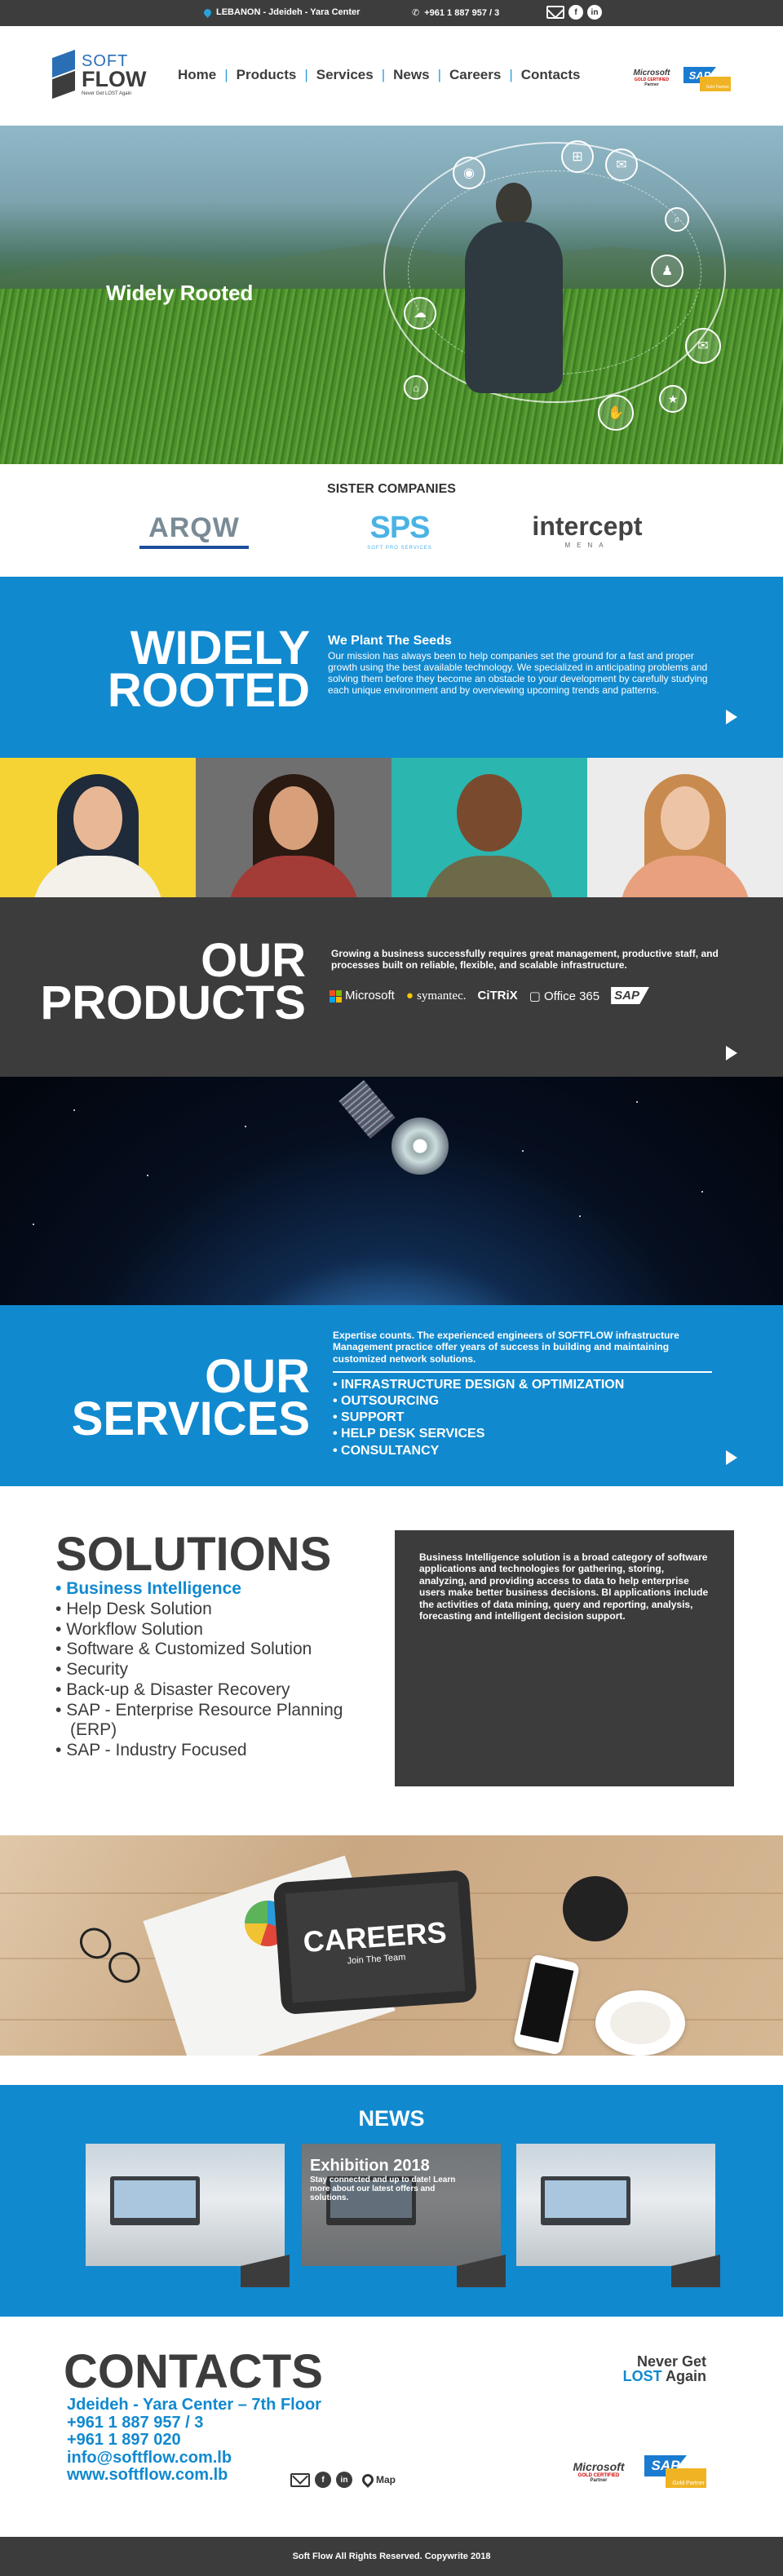 This screenshot has width=783, height=2576. What do you see at coordinates (436, 996) in the screenshot?
I see `symantec-logo: ● symantec.` at bounding box center [436, 996].